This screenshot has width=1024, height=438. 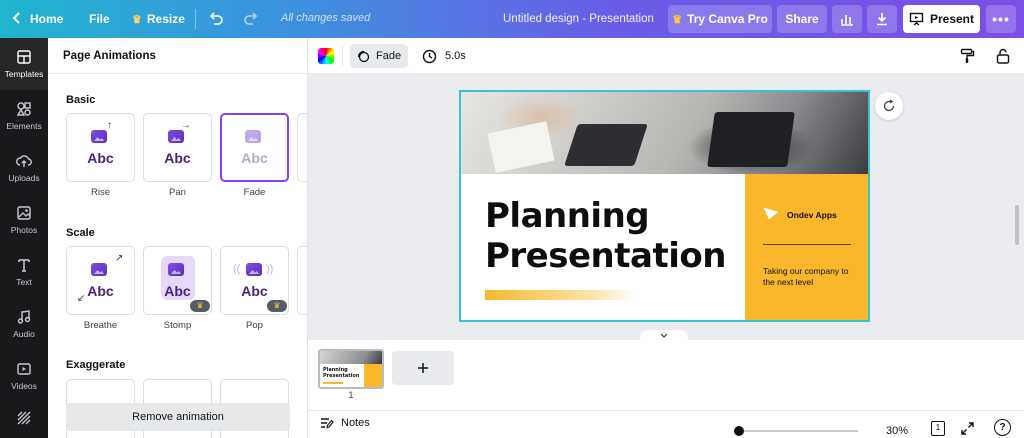 I want to click on zoom-slider-handle, so click(x=739, y=431).